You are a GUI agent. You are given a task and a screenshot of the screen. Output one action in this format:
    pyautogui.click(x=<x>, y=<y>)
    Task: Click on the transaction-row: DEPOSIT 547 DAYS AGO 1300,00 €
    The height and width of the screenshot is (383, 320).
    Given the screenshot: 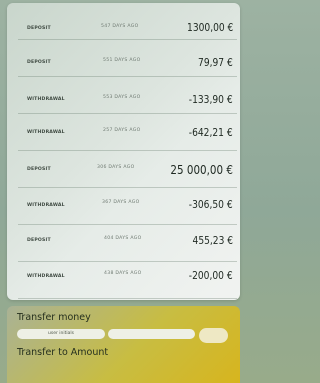 What is the action you would take?
    pyautogui.click(x=127, y=21)
    